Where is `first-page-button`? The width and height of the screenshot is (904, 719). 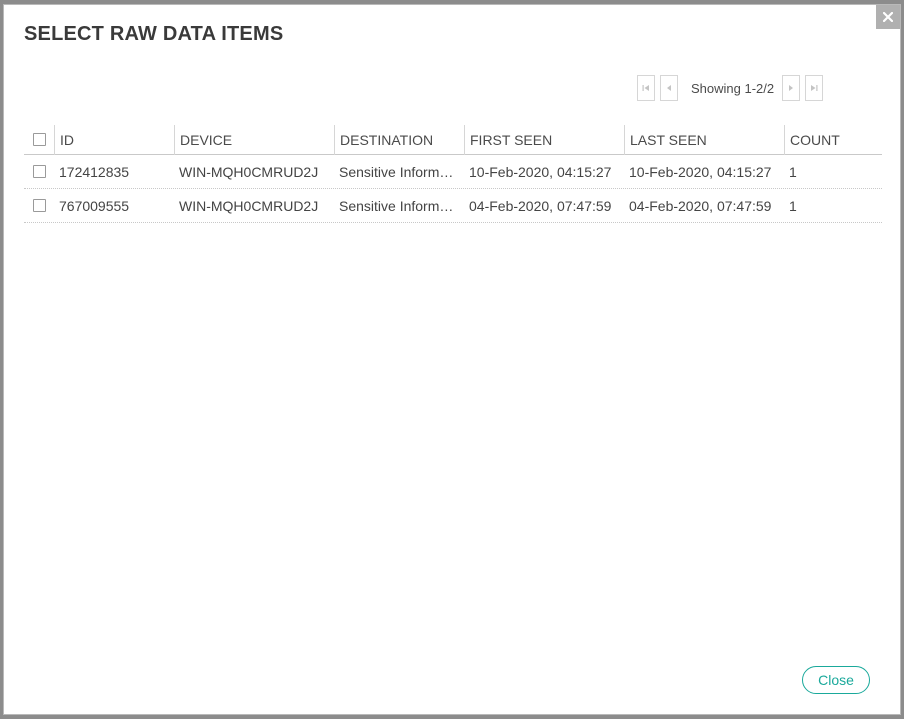
first-page-button is located at coordinates (646, 88).